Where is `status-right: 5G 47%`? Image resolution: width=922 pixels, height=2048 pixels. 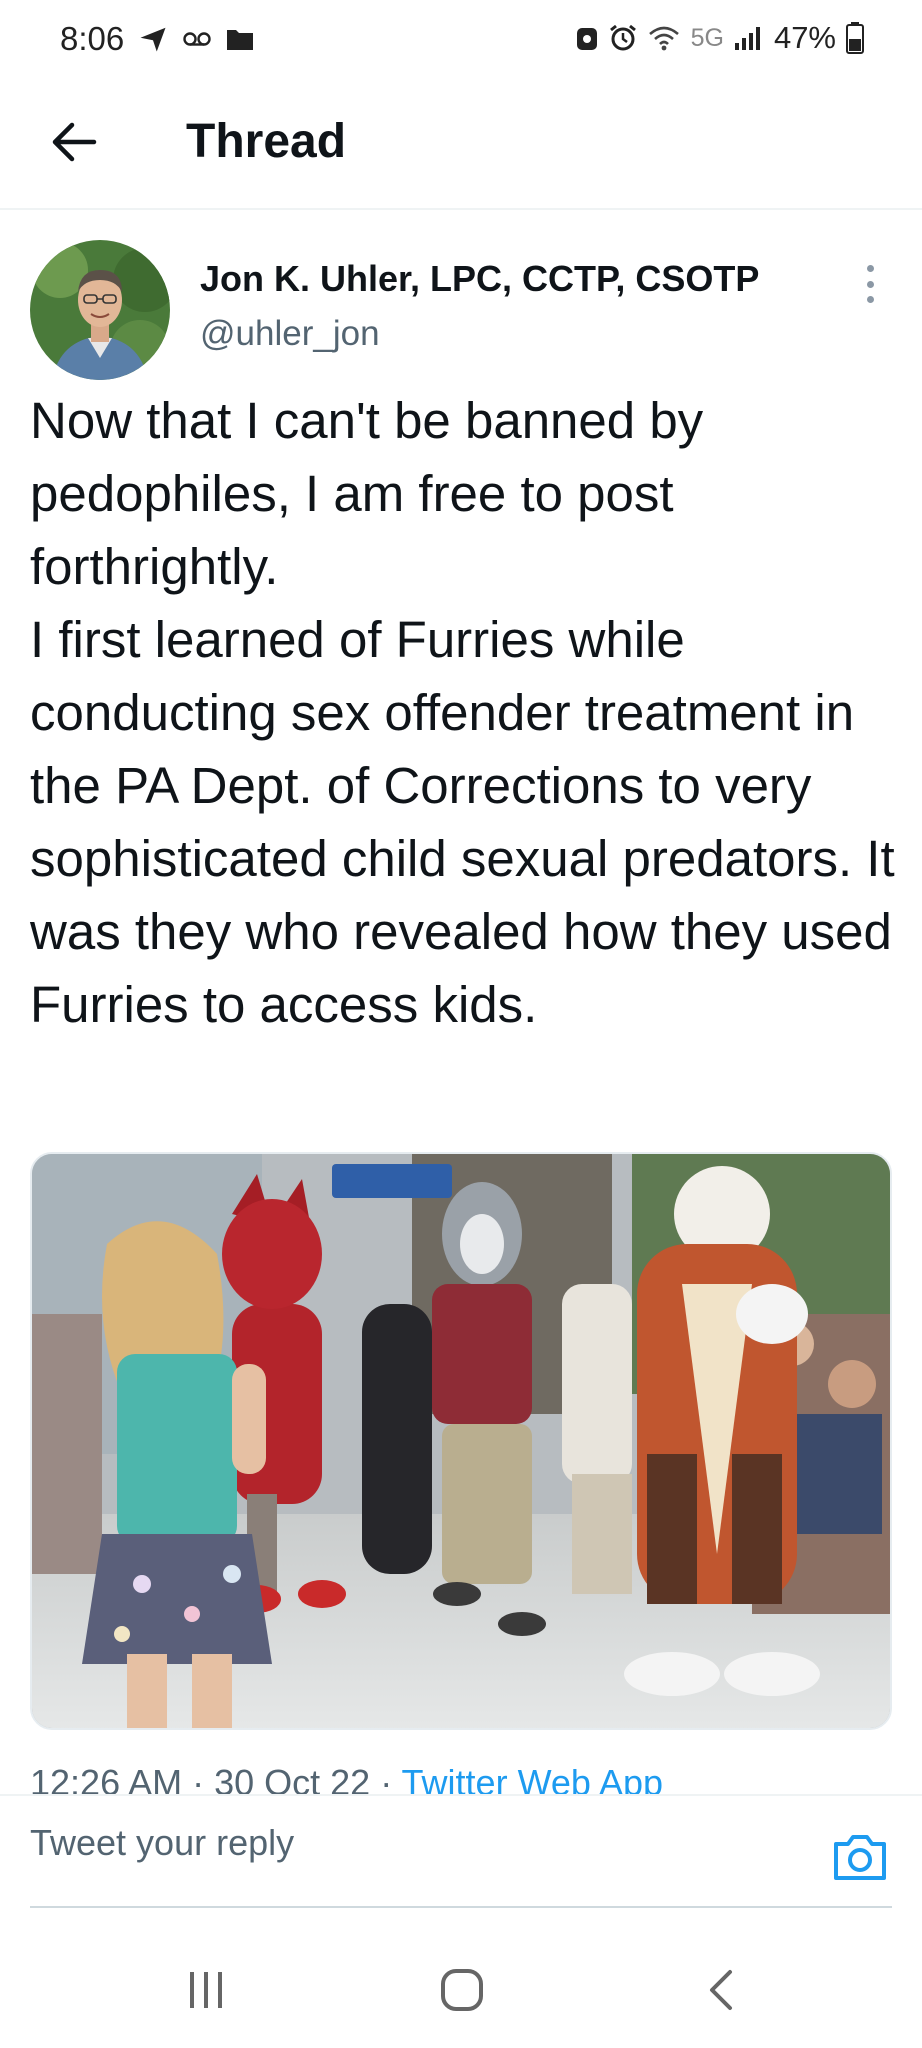 status-right: 5G 47% is located at coordinates (719, 38).